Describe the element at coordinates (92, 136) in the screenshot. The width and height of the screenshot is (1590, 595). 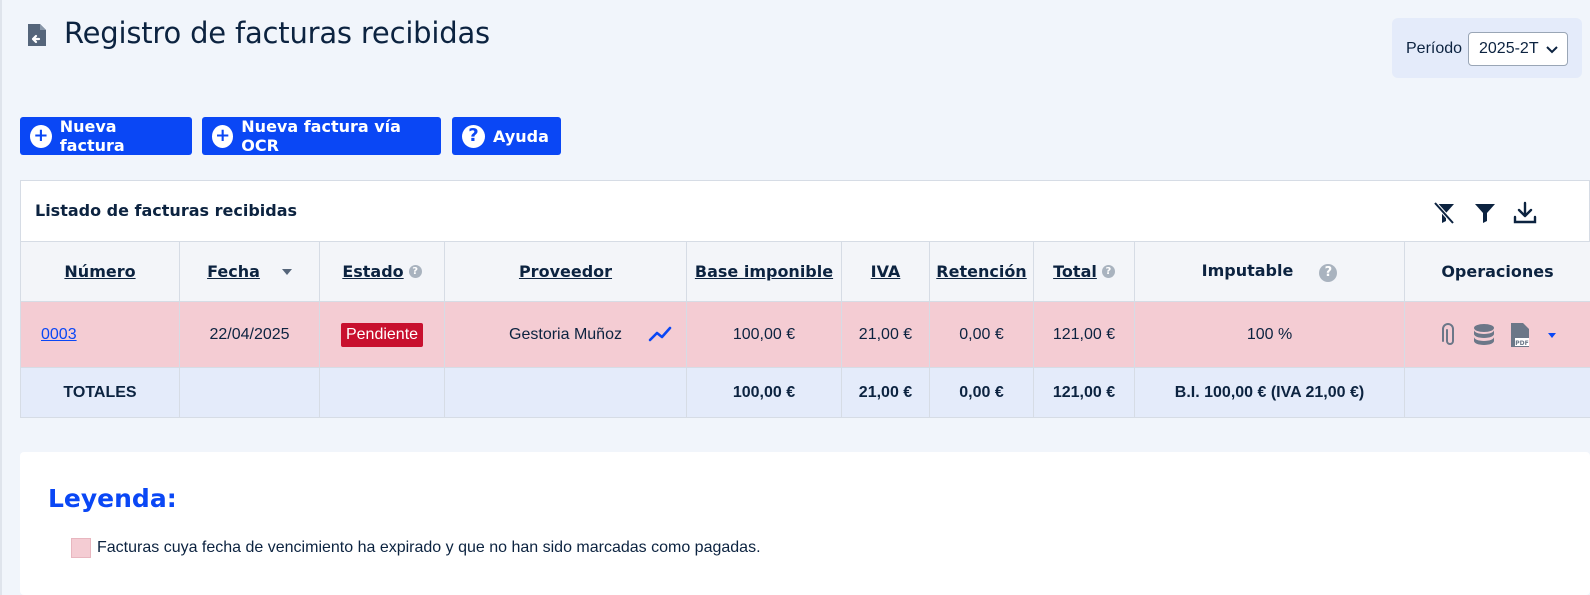
I see `new-invoice-label: Nueva factura` at that location.